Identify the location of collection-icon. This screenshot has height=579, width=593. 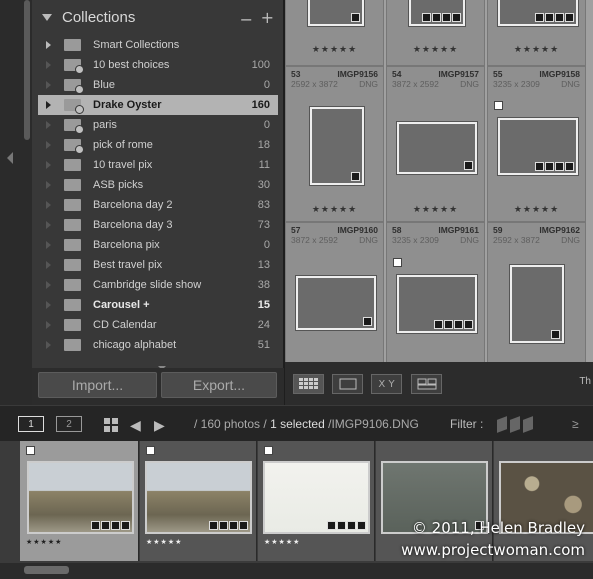
(72, 325).